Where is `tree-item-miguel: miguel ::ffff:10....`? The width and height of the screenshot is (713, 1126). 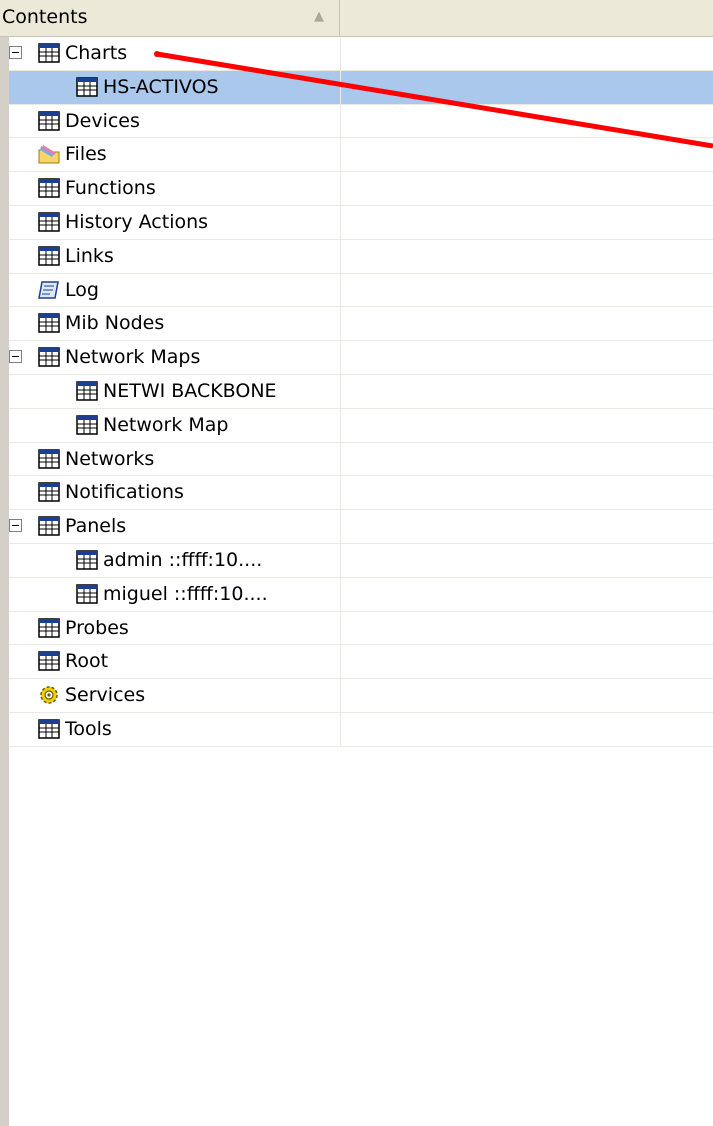
tree-item-miguel: miguel ::ffff:10.... is located at coordinates (361, 594).